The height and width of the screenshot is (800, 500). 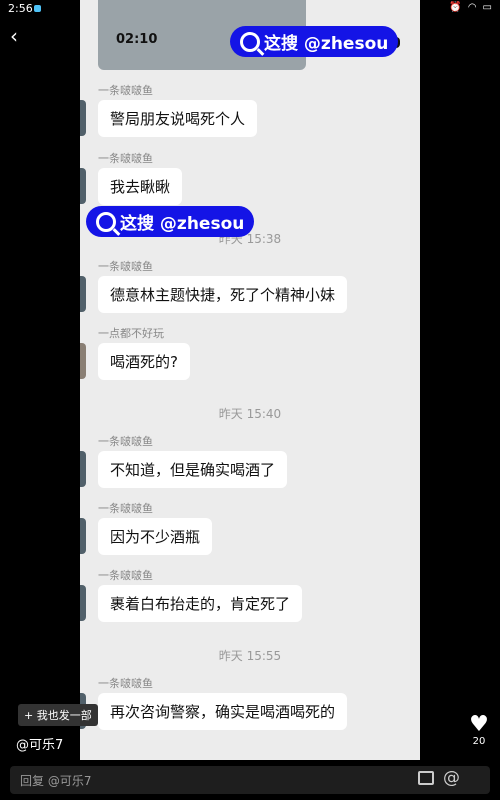 What do you see at coordinates (487, 7) in the screenshot?
I see `battery-icon: ▭` at bounding box center [487, 7].